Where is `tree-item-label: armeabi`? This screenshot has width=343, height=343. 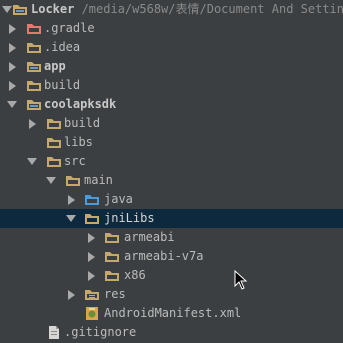 tree-item-label: armeabi is located at coordinates (149, 237).